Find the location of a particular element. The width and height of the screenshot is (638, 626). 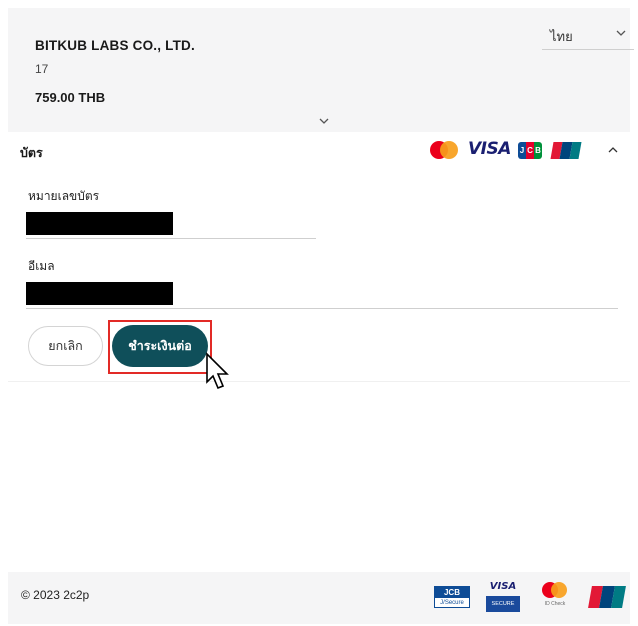

jcb-logo-icon: JCB is located at coordinates (530, 150).